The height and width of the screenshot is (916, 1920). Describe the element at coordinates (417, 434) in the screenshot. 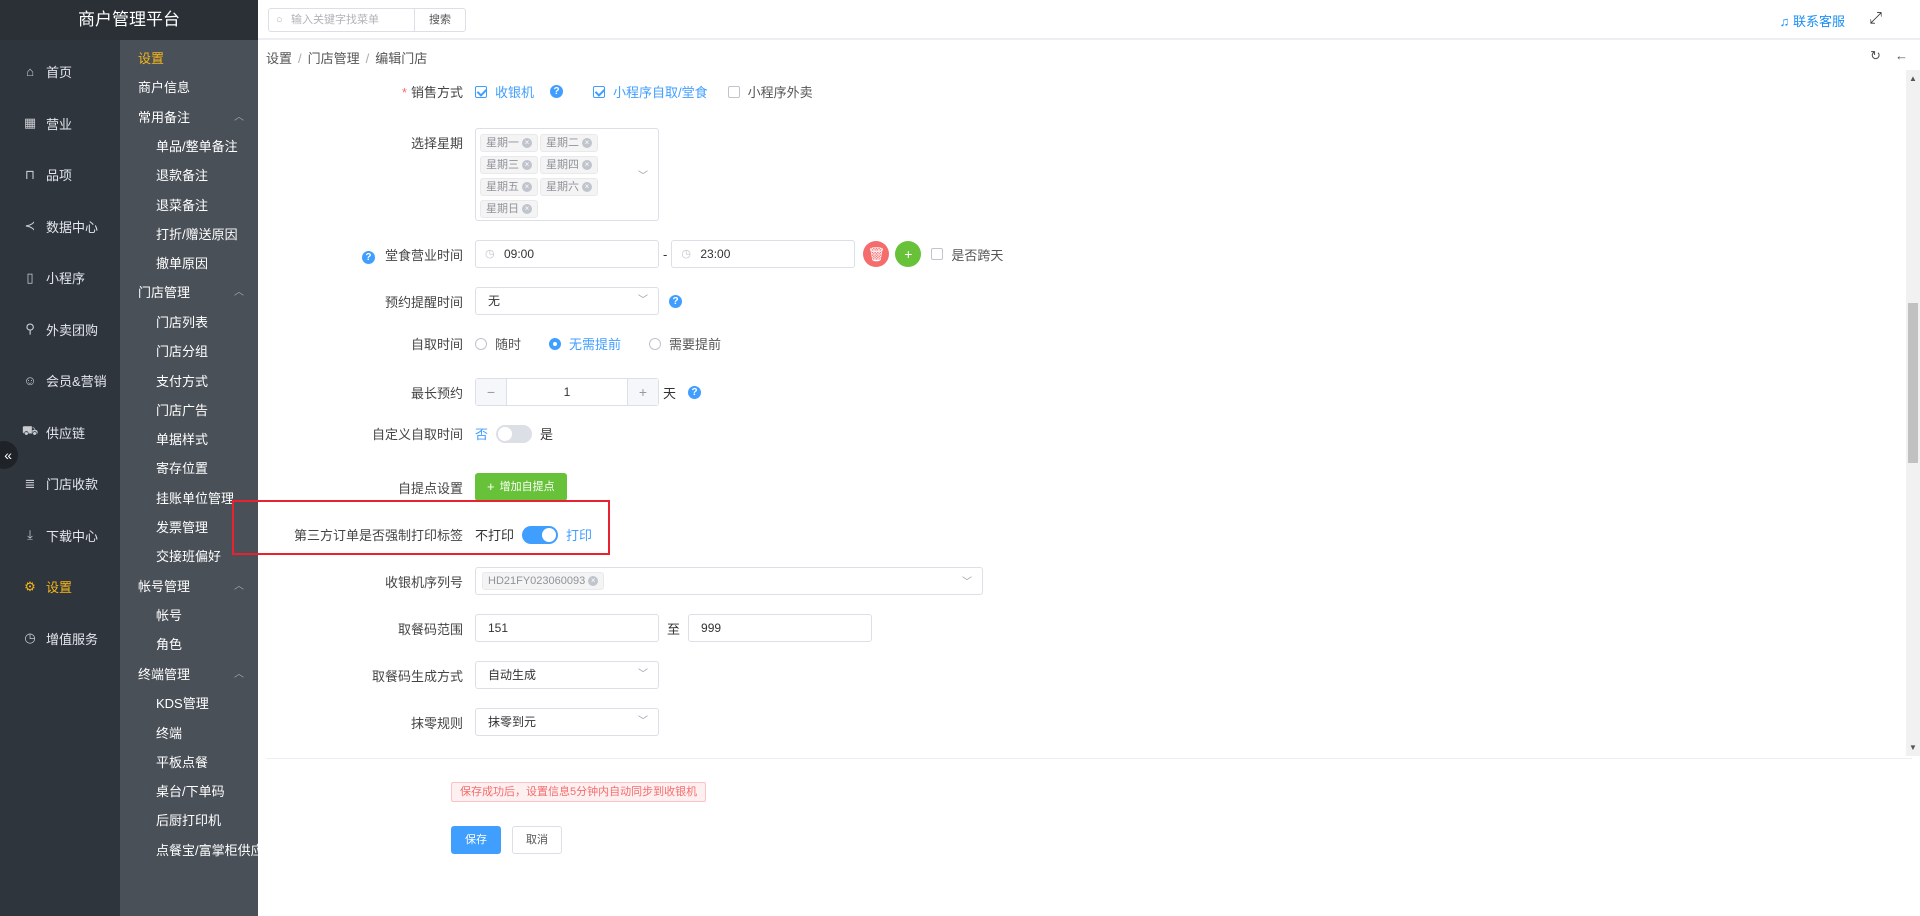

I see `custom-pickup-label: 自定义自取时间` at that location.